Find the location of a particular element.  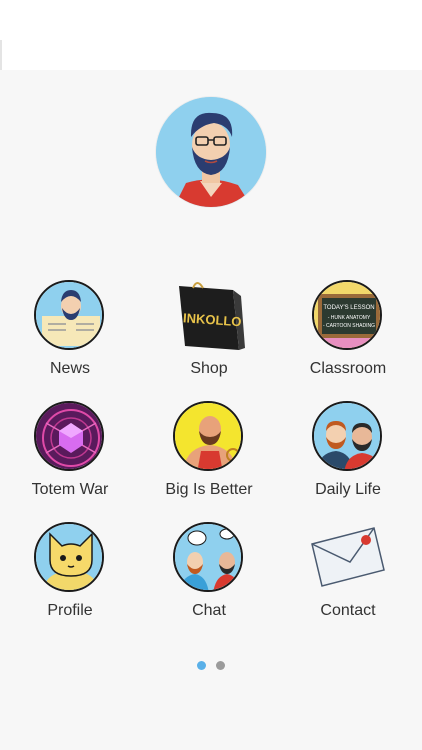

menu-label-daily-life: Daily Life is located at coordinates (348, 489).